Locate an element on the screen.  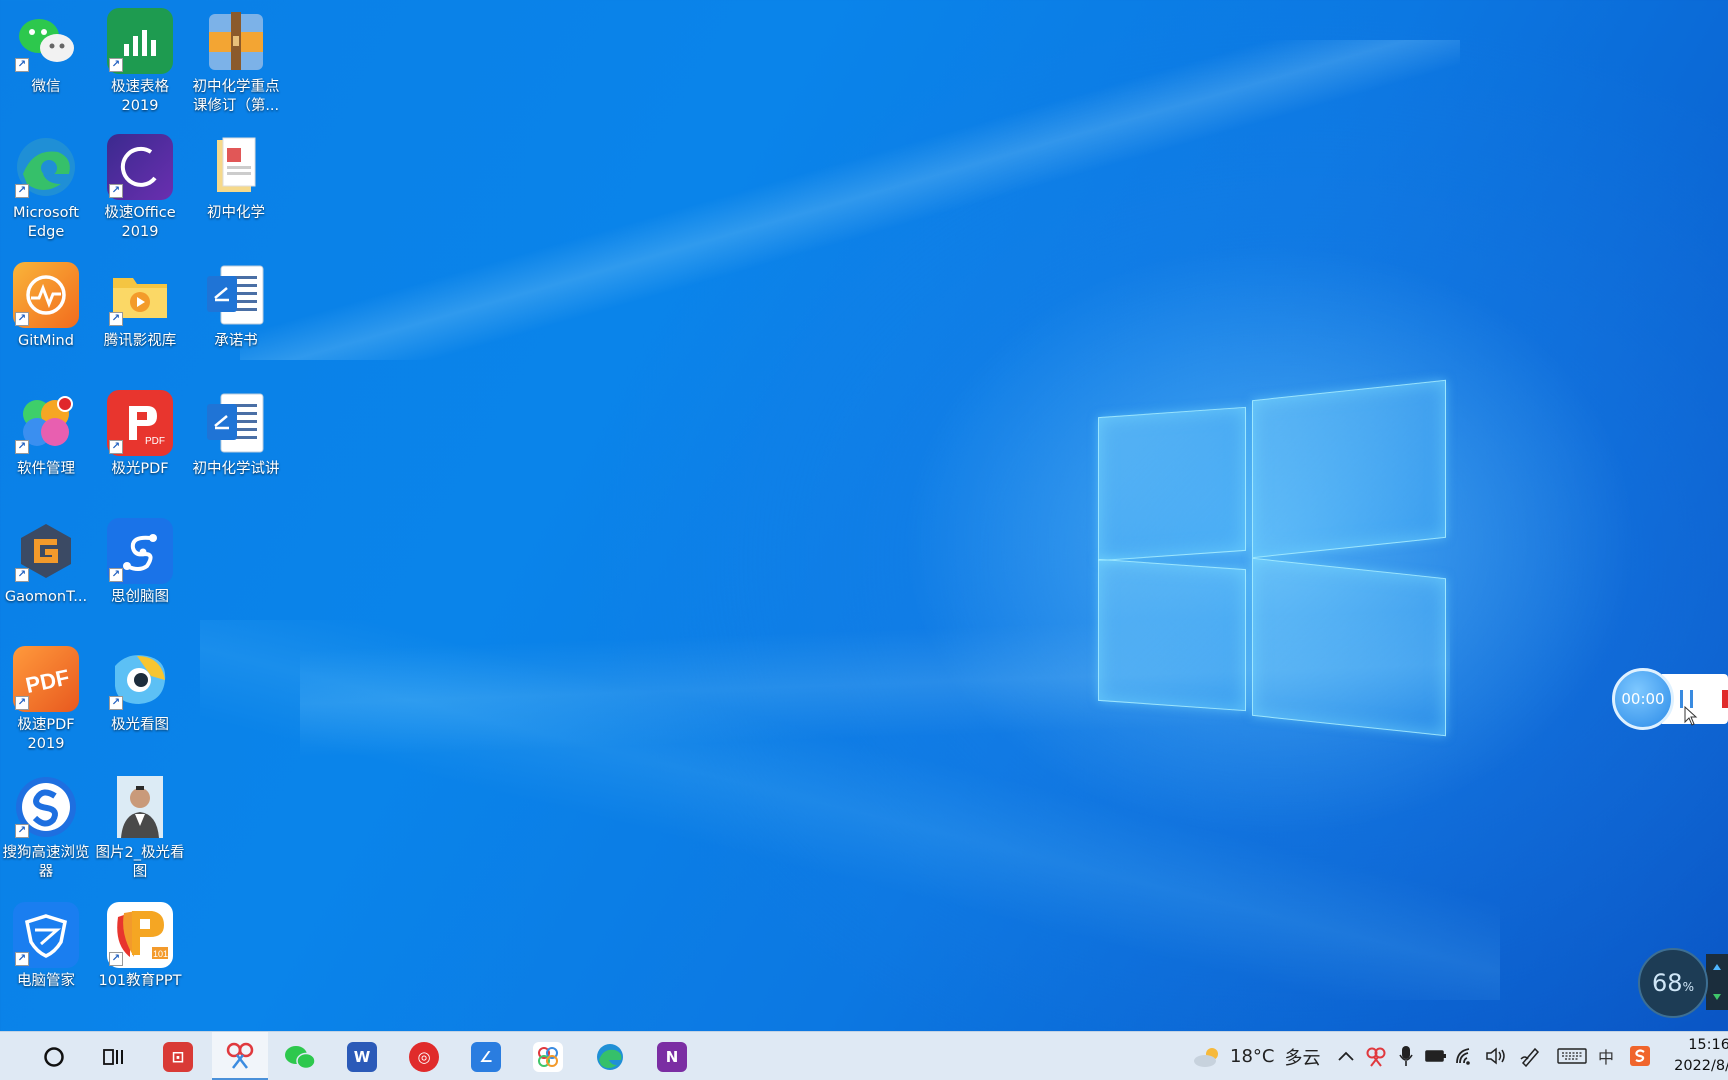
desktop-icon-label: 承诺书 is located at coordinates (236, 341).